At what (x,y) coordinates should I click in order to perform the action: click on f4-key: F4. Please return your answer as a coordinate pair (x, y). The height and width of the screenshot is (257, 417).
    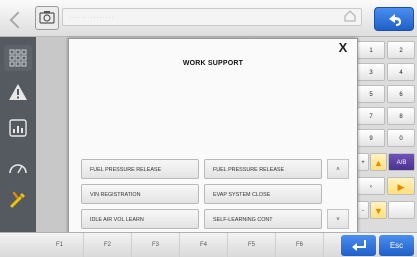
    Looking at the image, I should click on (204, 245).